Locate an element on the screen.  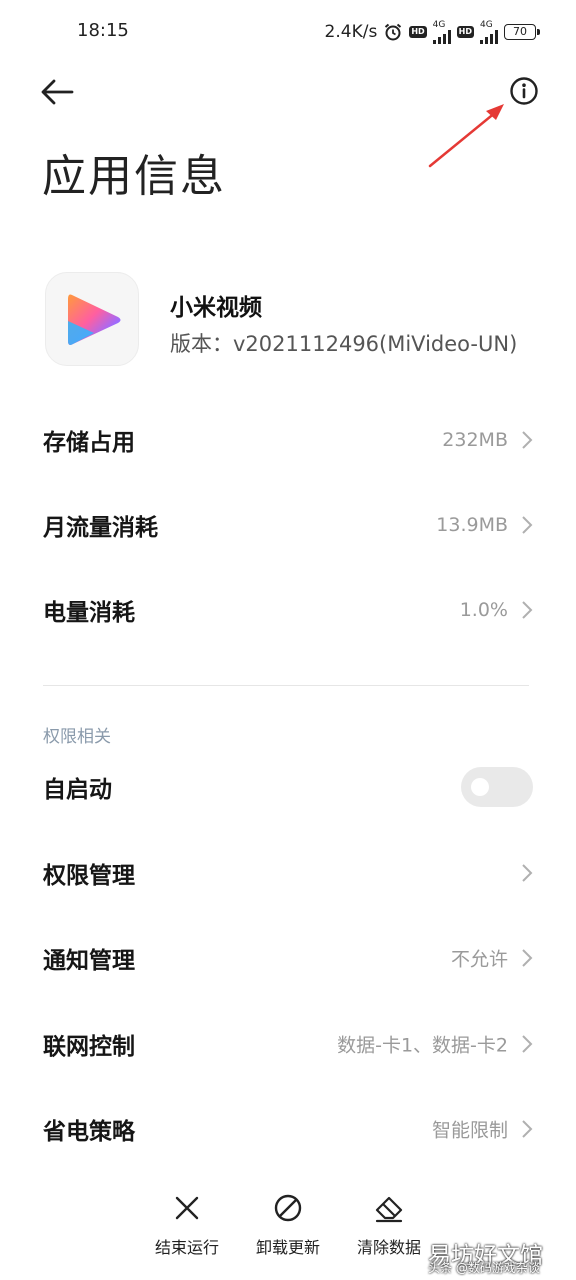
signal-bars-2-icon is located at coordinates (489, 36).